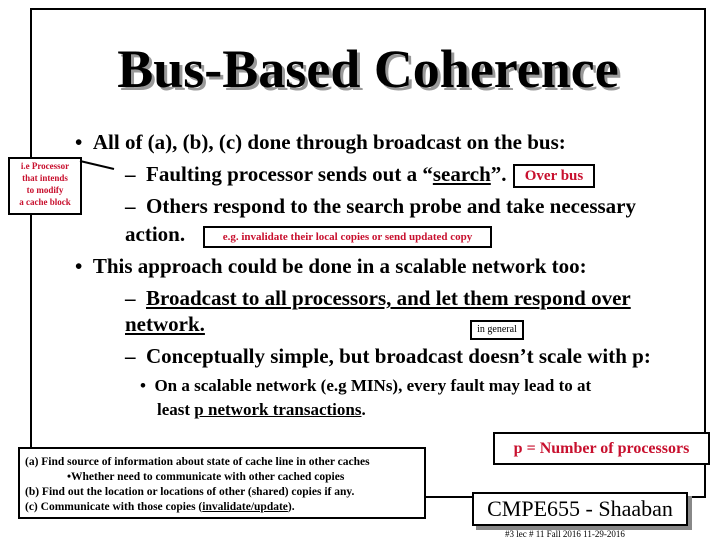  I want to click on note-line: a cache block, so click(45, 202).